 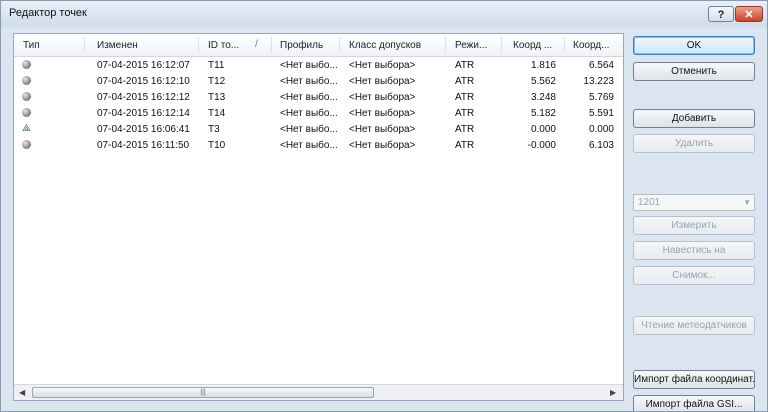 I want to click on cell-coord2: 6.564, so click(x=601, y=65).